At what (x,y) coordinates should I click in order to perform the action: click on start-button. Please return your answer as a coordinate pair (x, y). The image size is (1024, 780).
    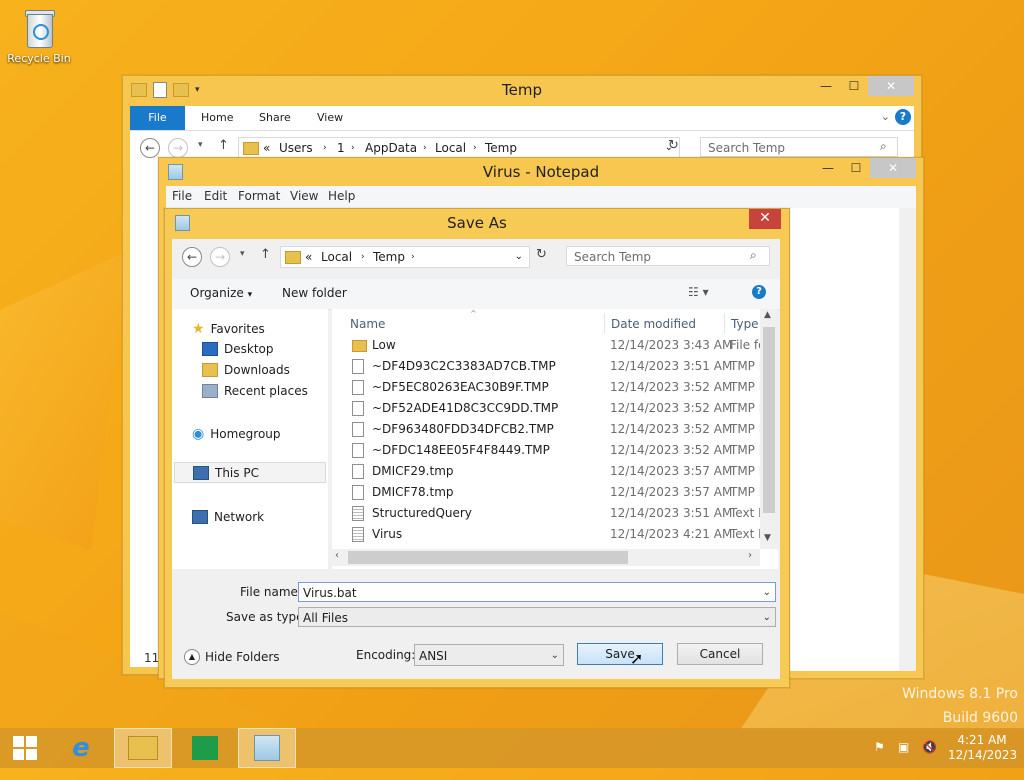
    Looking at the image, I should click on (25, 748).